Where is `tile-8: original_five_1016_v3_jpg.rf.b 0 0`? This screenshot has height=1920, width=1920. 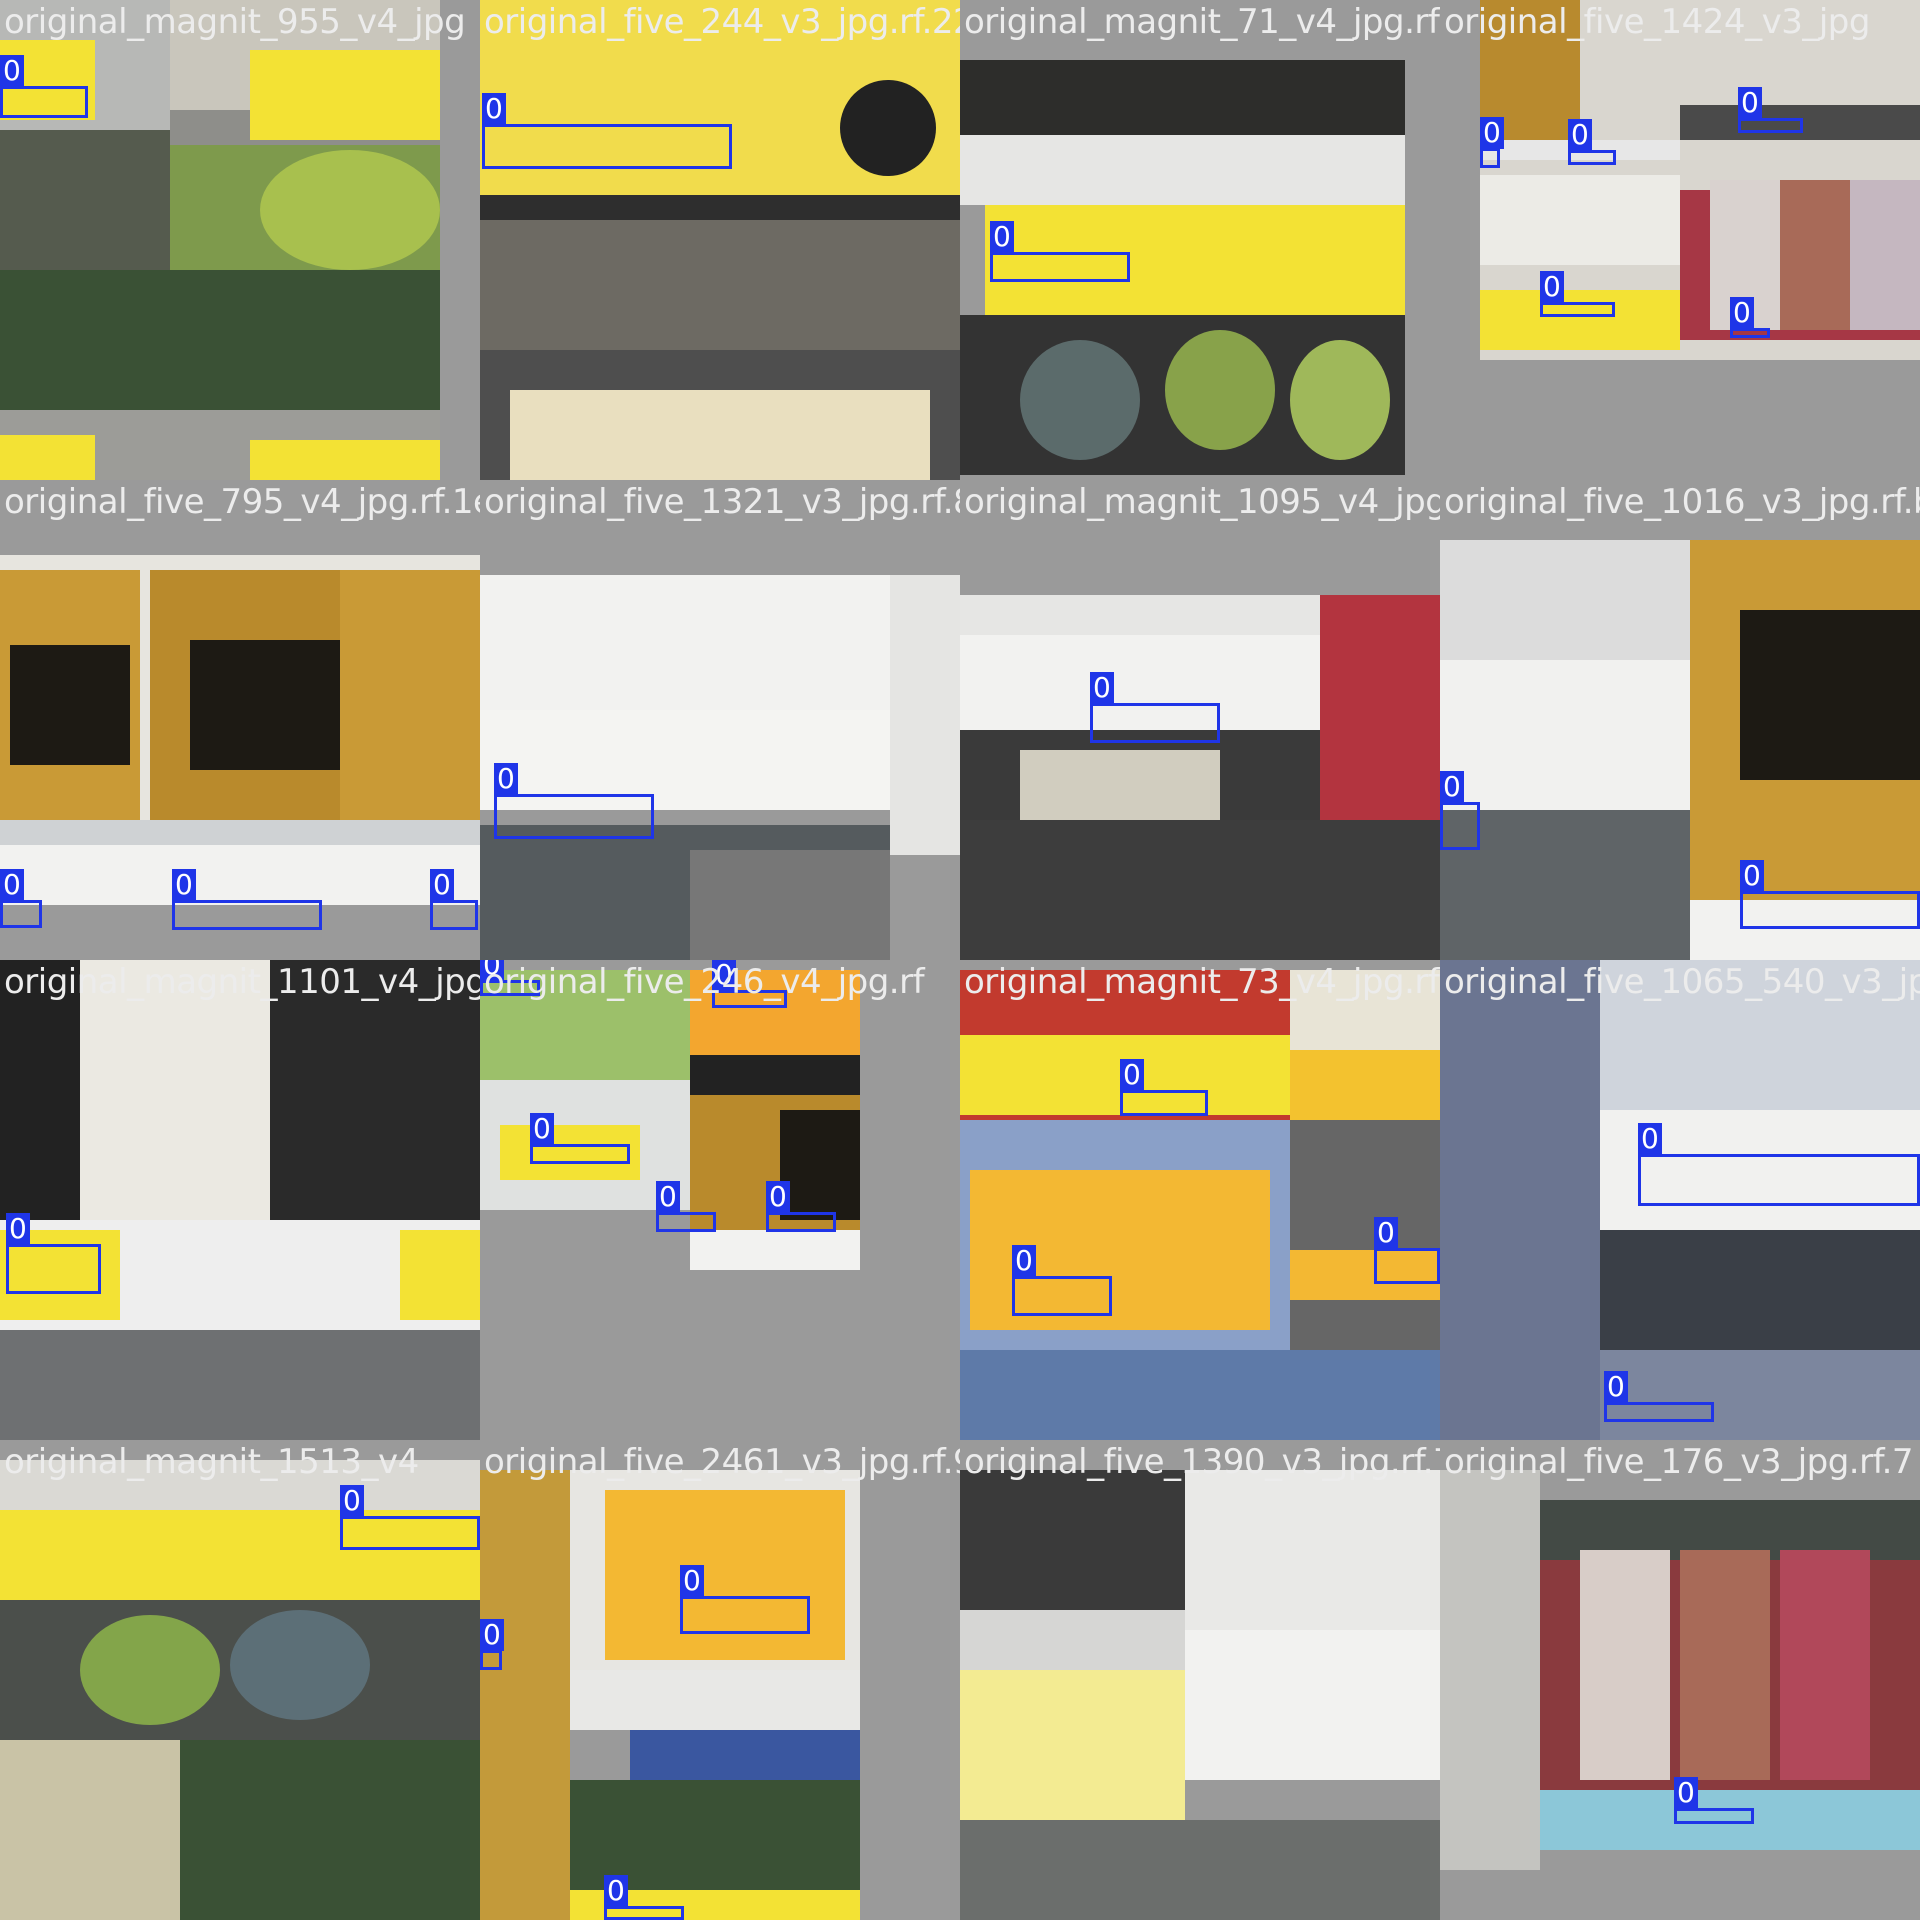 tile-8: original_five_1016_v3_jpg.rf.b 0 0 is located at coordinates (1680, 720).